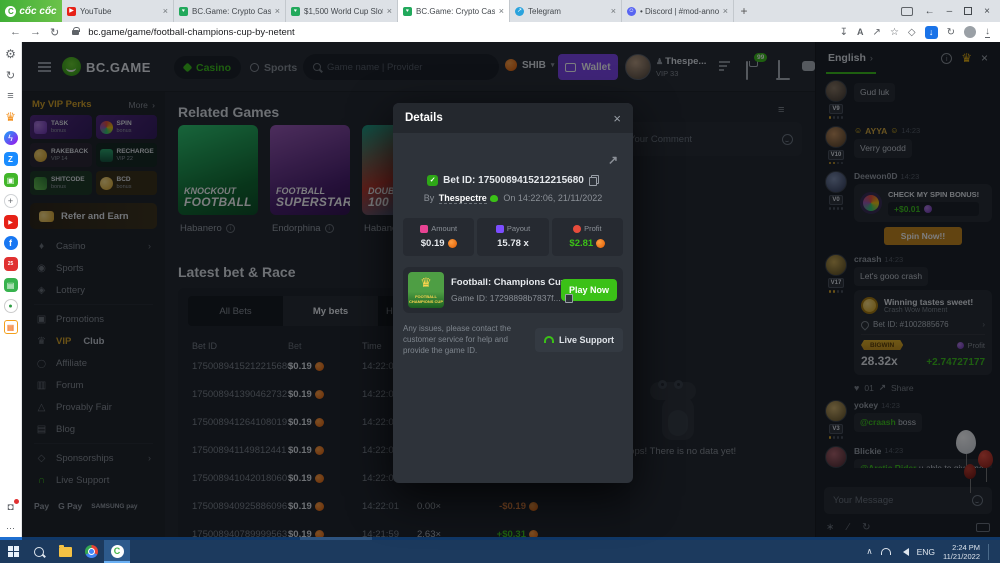 The width and height of the screenshot is (1000, 563). What do you see at coordinates (10, 327) in the screenshot?
I see `cart-shortcut-icon` at bounding box center [10, 327].